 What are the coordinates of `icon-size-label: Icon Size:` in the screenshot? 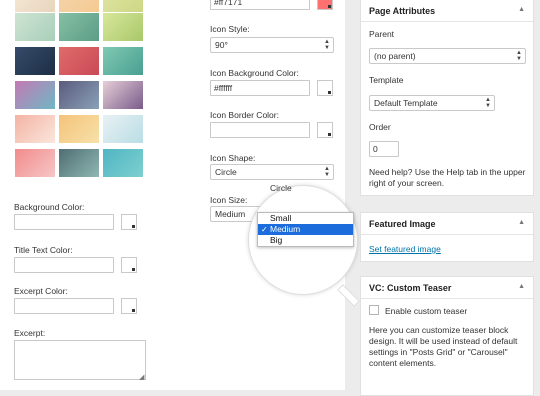 It's located at (229, 200).